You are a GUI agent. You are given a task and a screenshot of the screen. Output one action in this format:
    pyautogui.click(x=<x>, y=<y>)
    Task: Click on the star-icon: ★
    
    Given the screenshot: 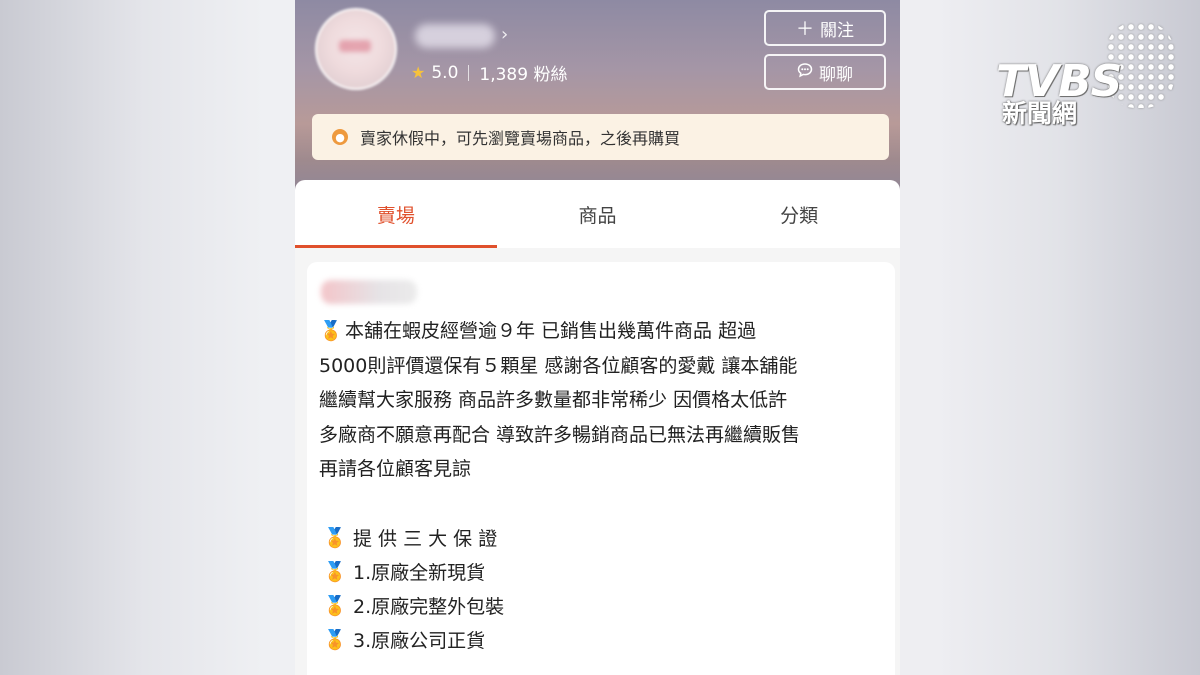 What is the action you would take?
    pyautogui.click(x=418, y=72)
    